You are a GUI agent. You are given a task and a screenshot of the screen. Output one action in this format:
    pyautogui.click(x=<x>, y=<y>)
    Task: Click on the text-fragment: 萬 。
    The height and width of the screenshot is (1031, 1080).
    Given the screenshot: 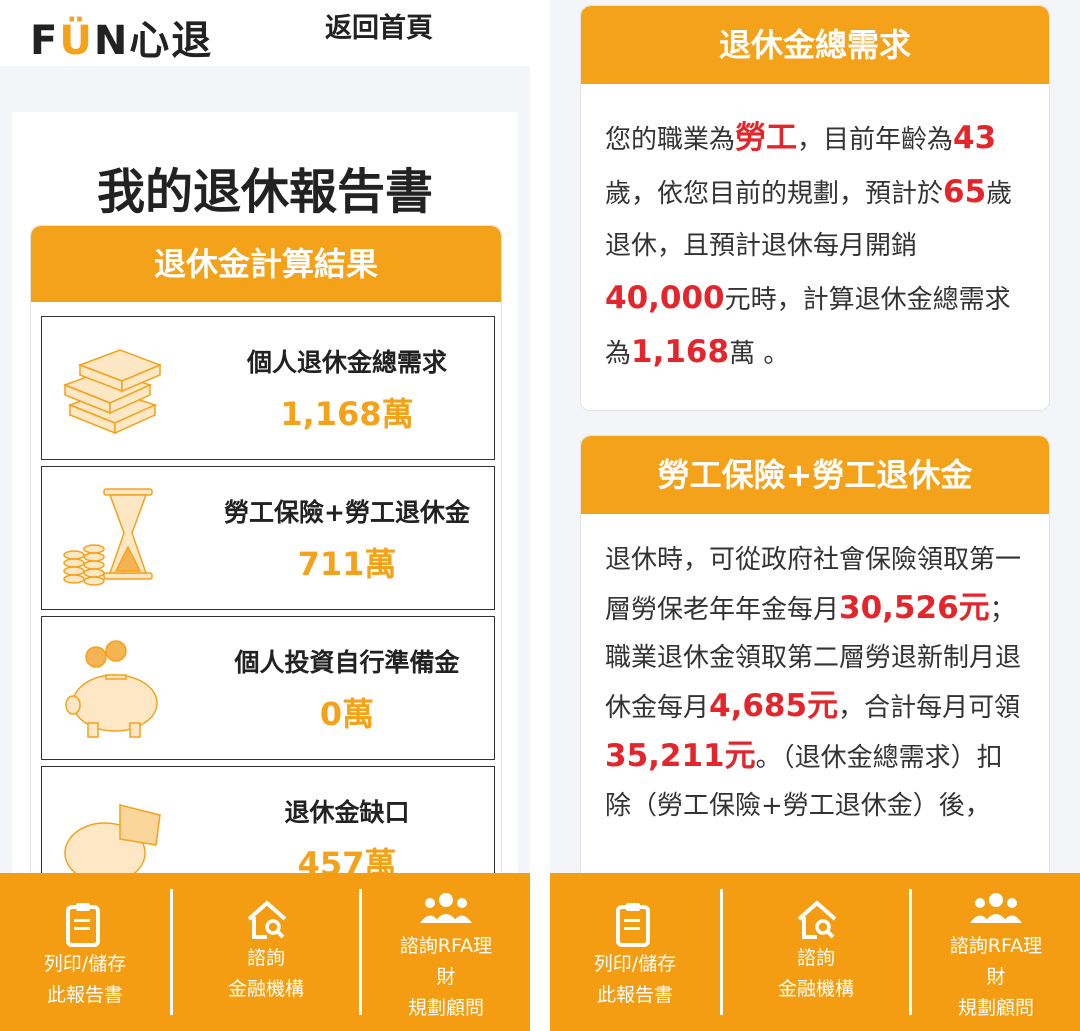 What is the action you would take?
    pyautogui.click(x=759, y=354)
    